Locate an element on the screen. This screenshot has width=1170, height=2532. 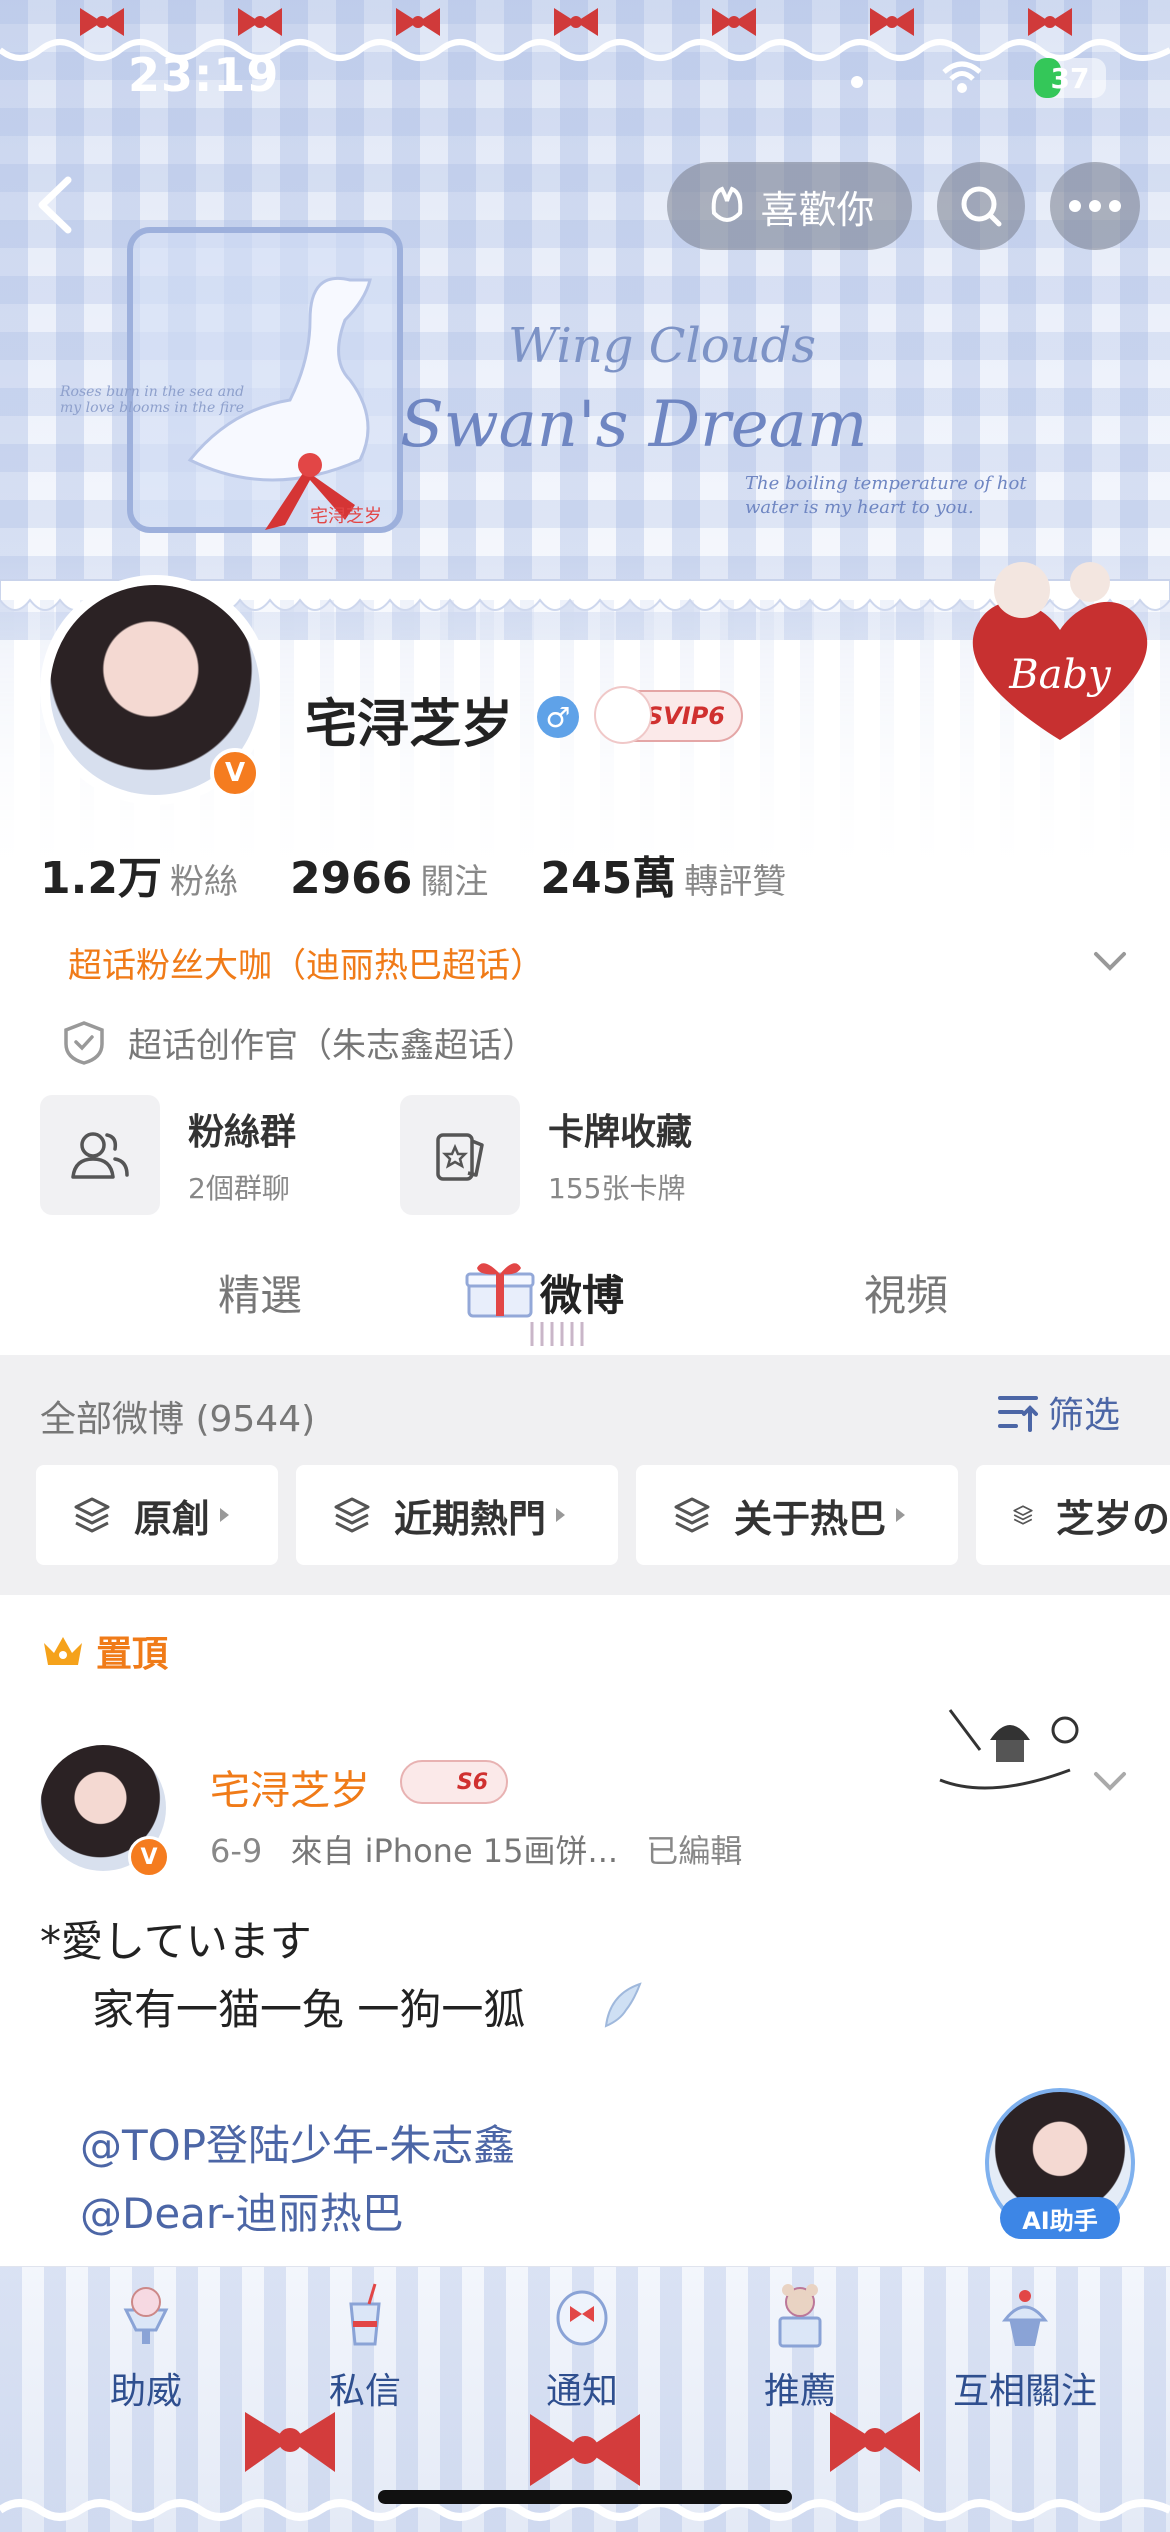
fan-group-subtitle: 2個群聊 is located at coordinates (239, 1188).